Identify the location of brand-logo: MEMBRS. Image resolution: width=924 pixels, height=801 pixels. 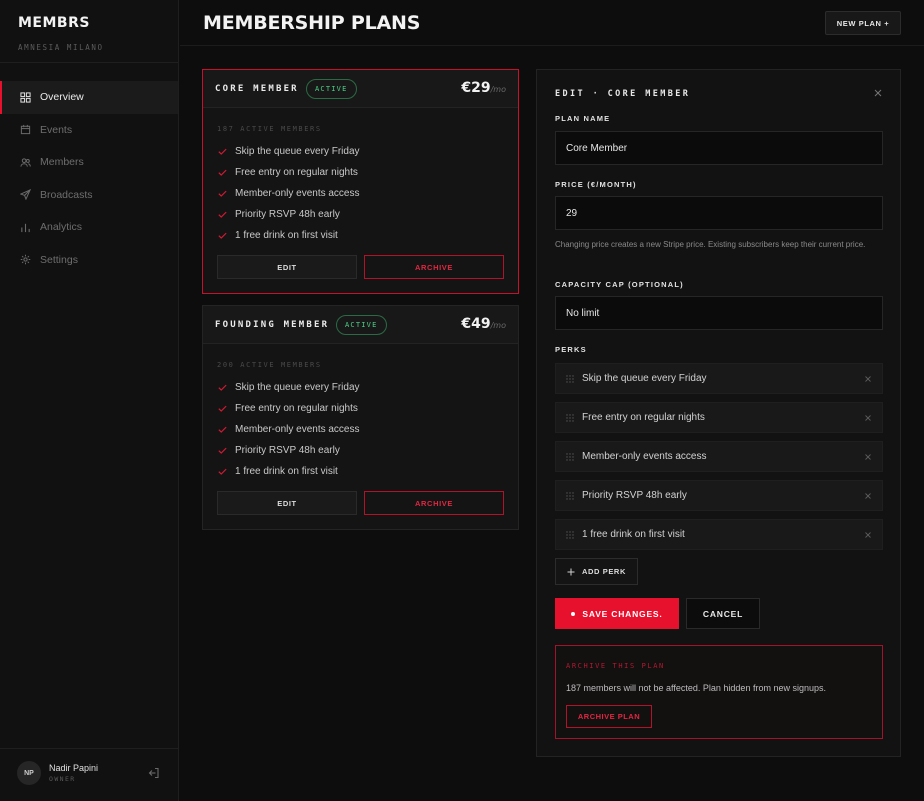
(54, 23).